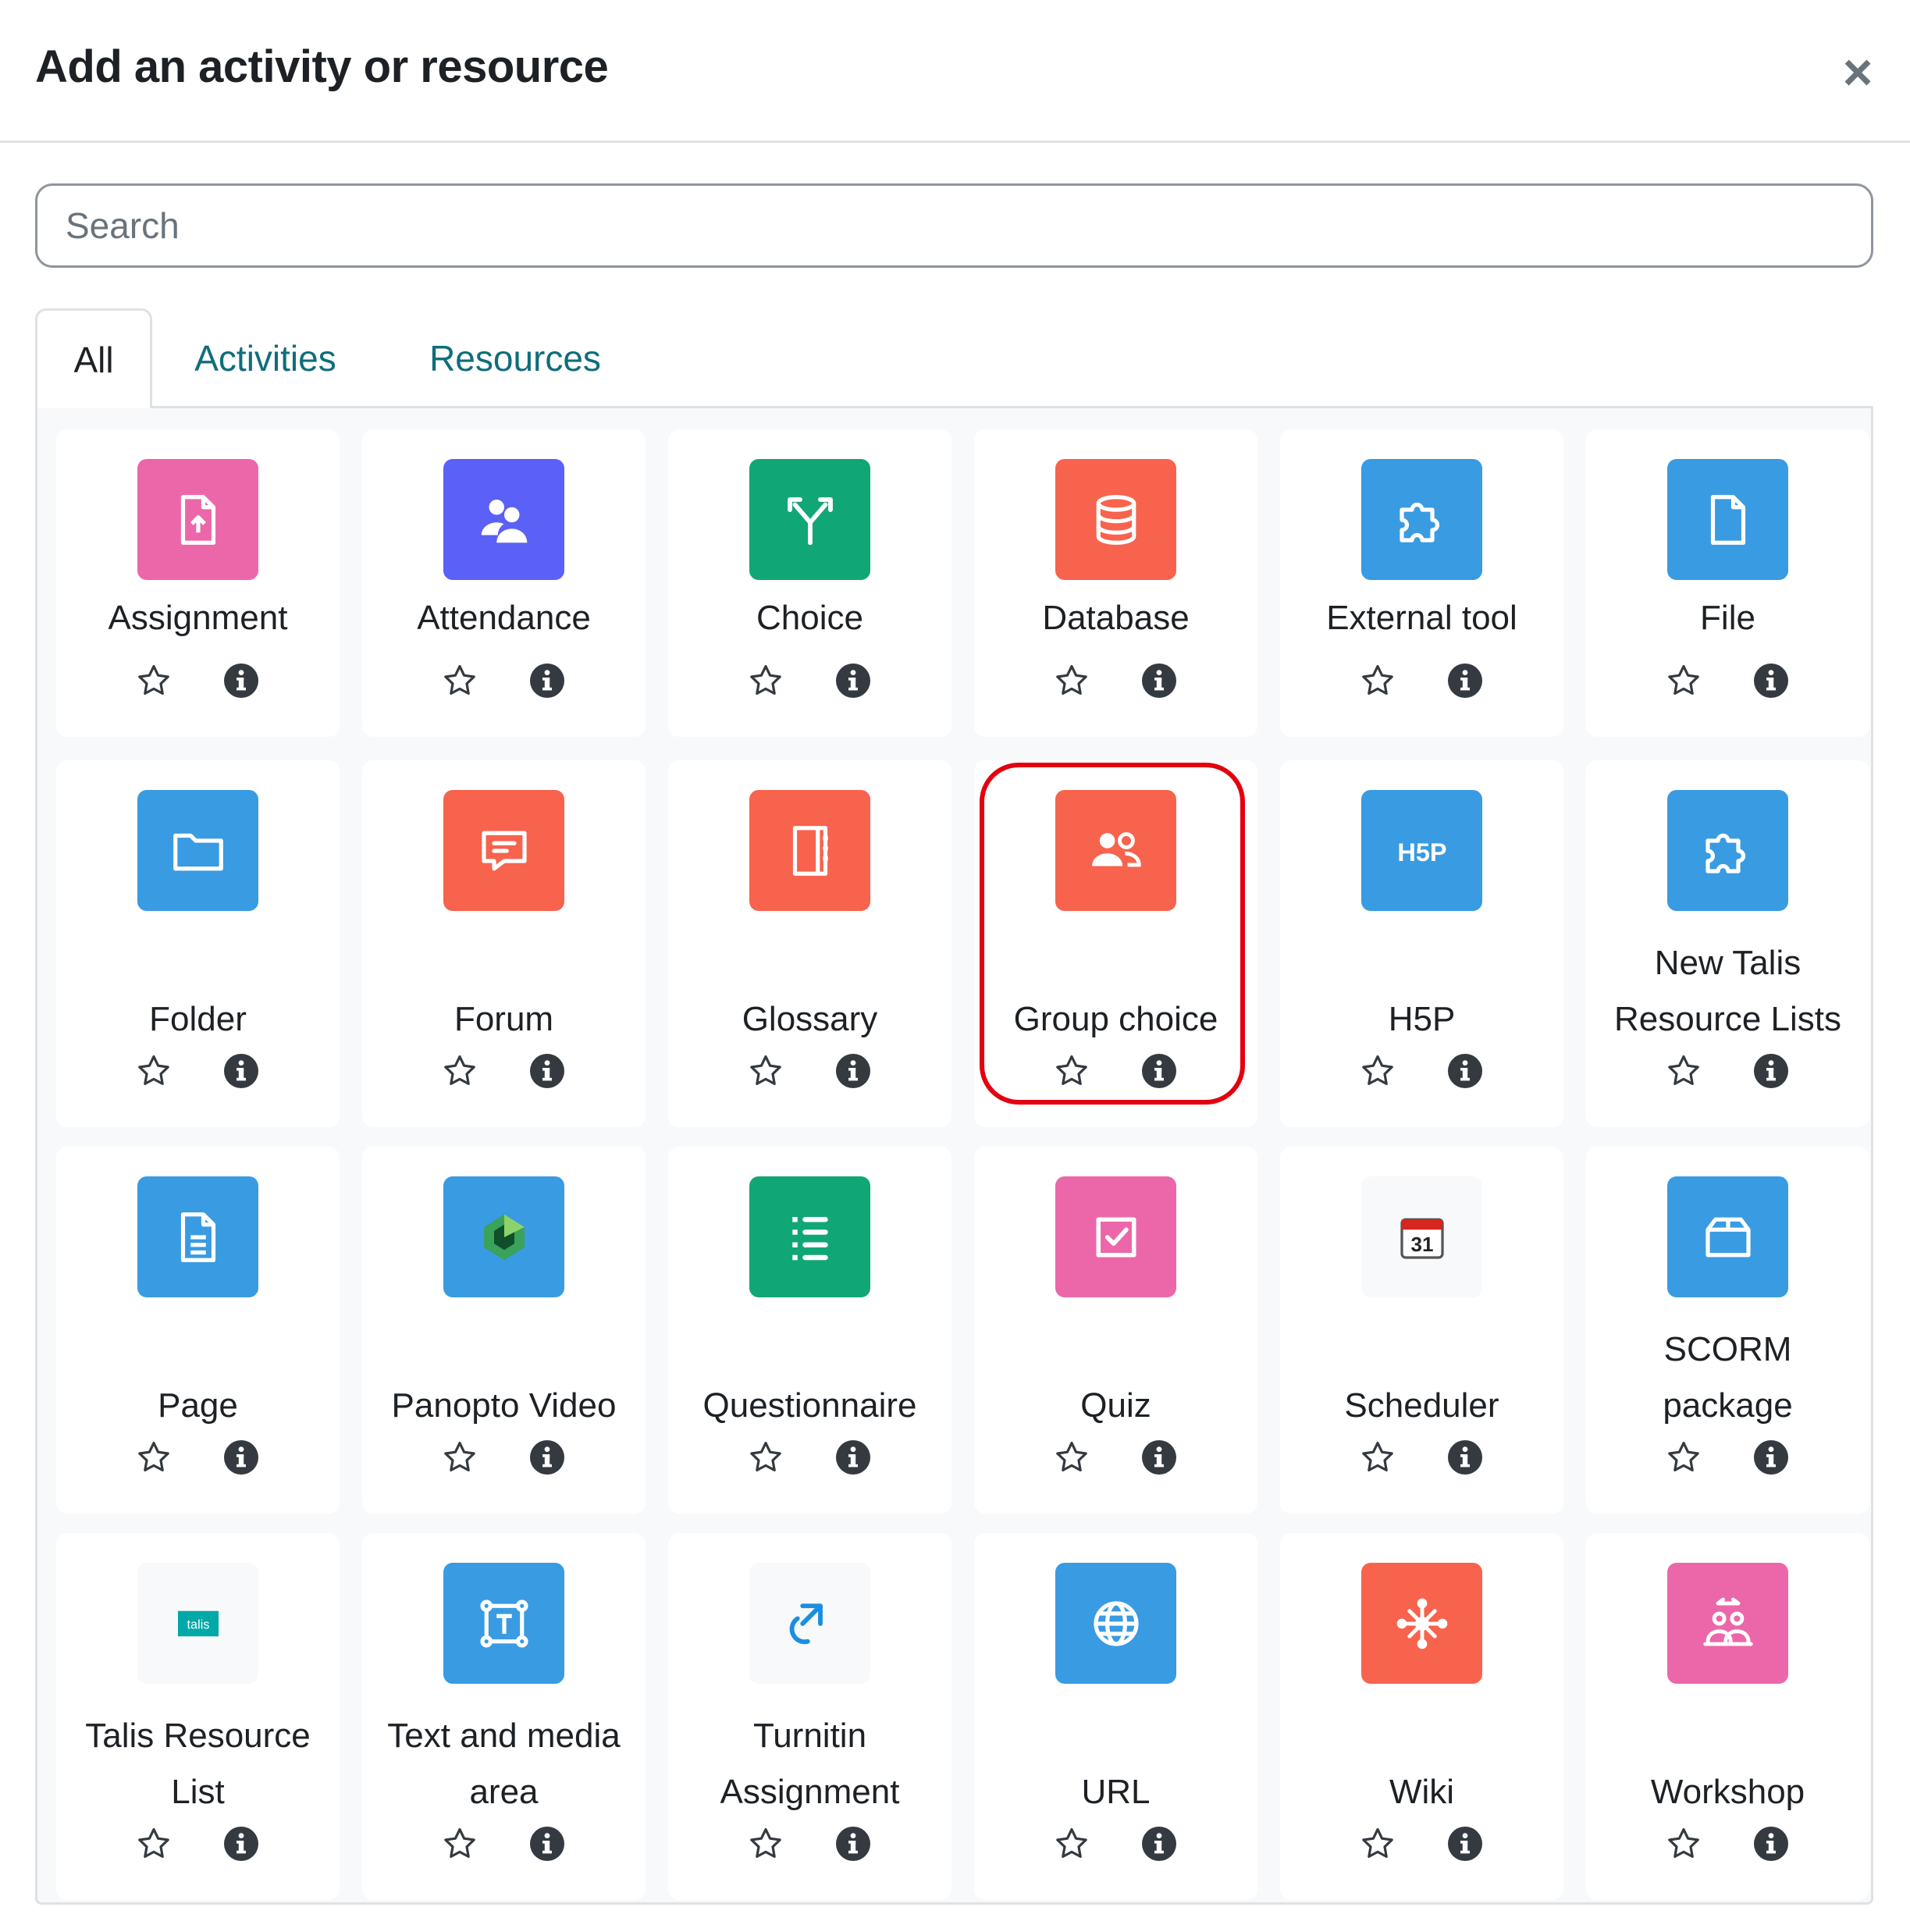 This screenshot has height=1932, width=1910. I want to click on activity-label-text-and-media-area: Text and media area, so click(504, 1764).